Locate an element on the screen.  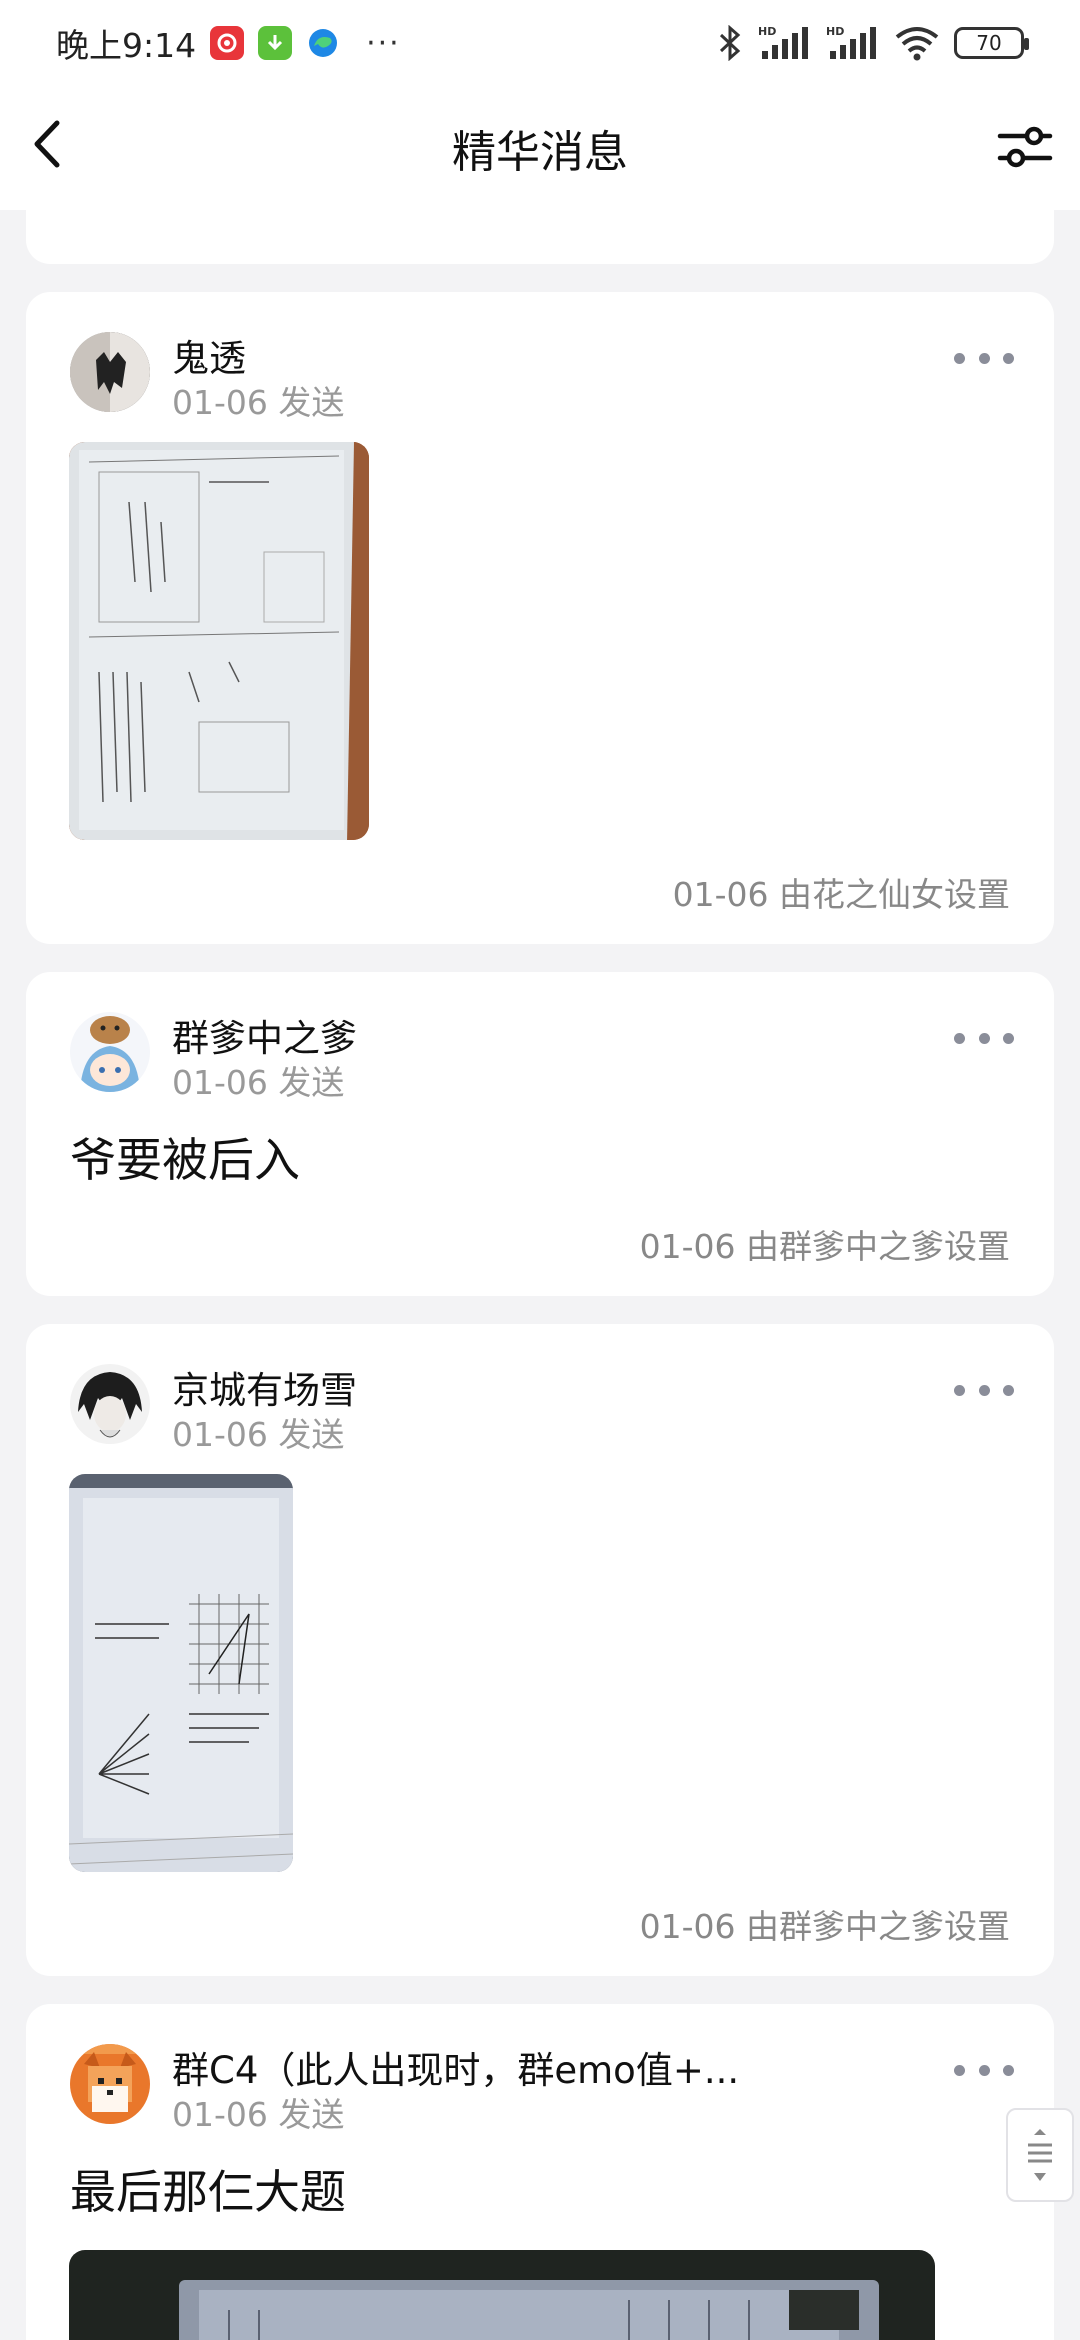
message-card: 群爹中之爹 01-06 发送 爷要被后入 01-06 由群爹中之爹设置 is located at coordinates (540, 1134).